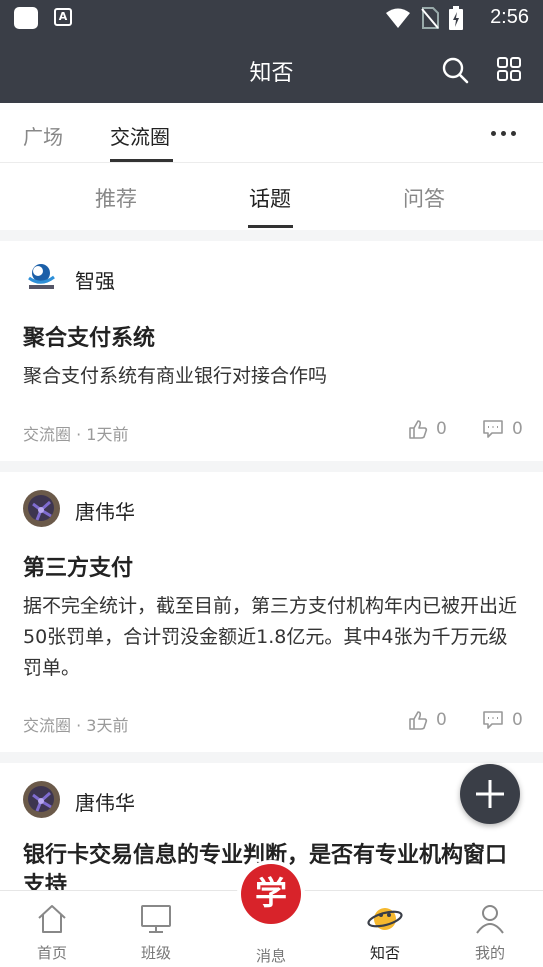 This screenshot has height=967, width=543. What do you see at coordinates (95, 279) in the screenshot?
I see `author-name: 智强` at bounding box center [95, 279].